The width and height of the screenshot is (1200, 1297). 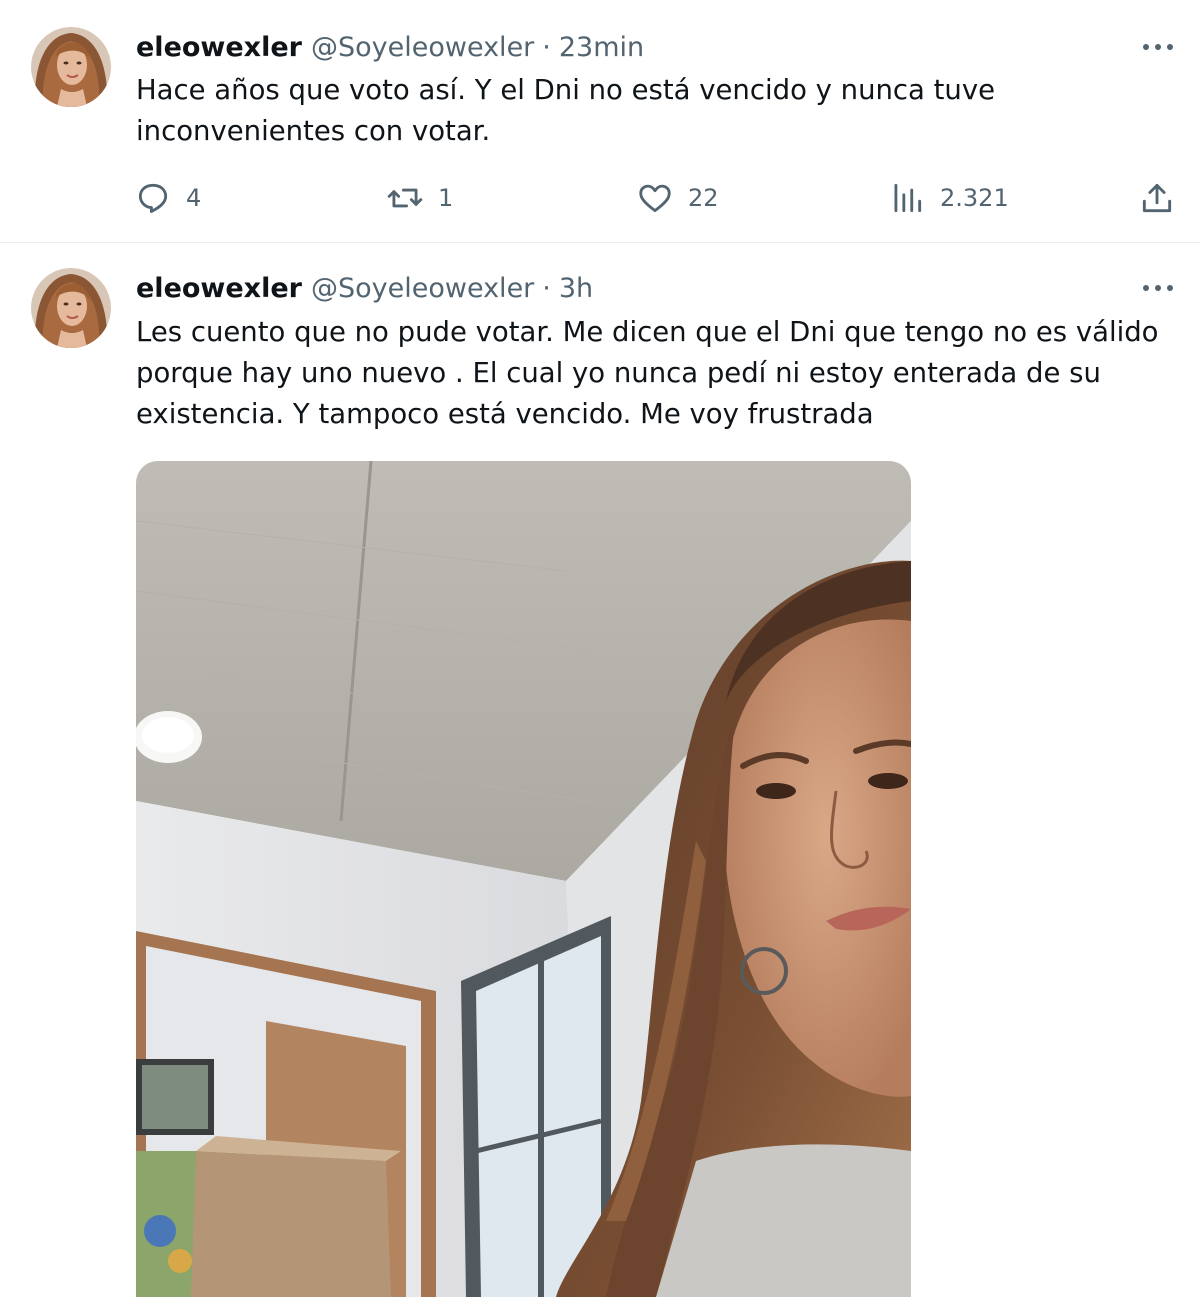 What do you see at coordinates (601, 47) in the screenshot?
I see `post-timestamp: 23min` at bounding box center [601, 47].